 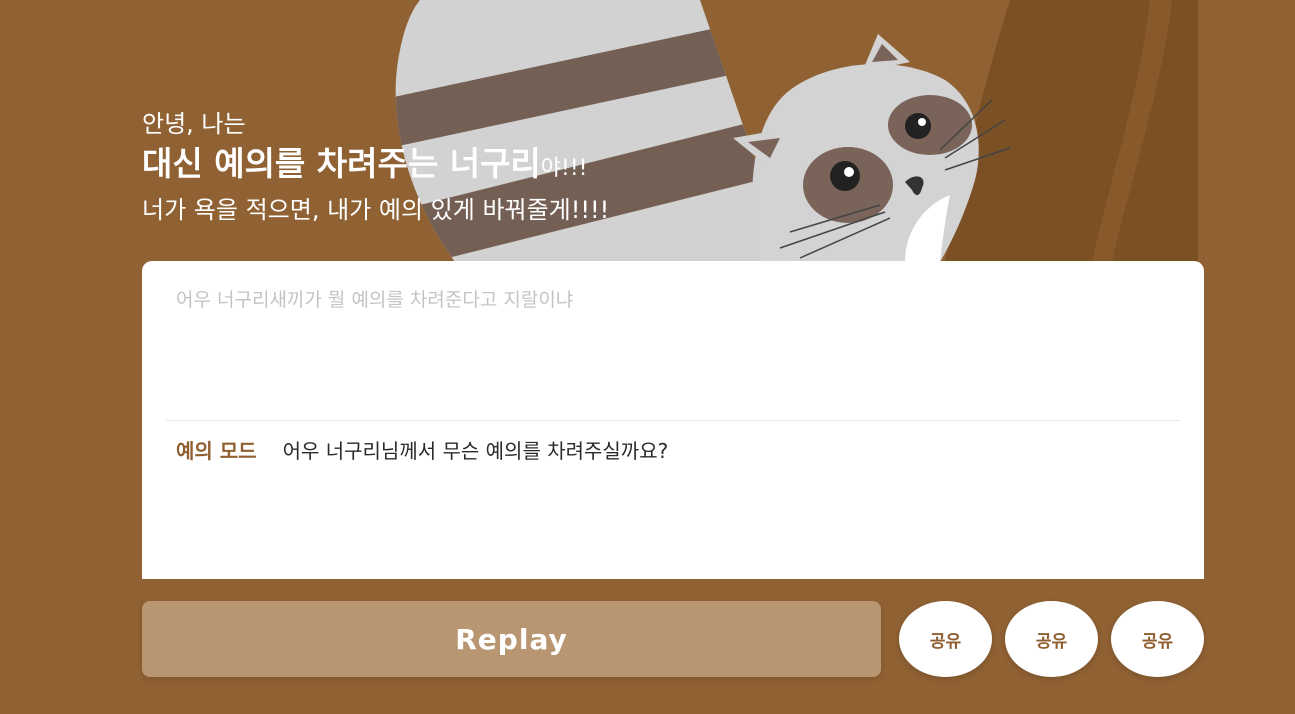 I want to click on headline: 대신 예의를 차려주는 너구리야!!!, so click(x=375, y=167).